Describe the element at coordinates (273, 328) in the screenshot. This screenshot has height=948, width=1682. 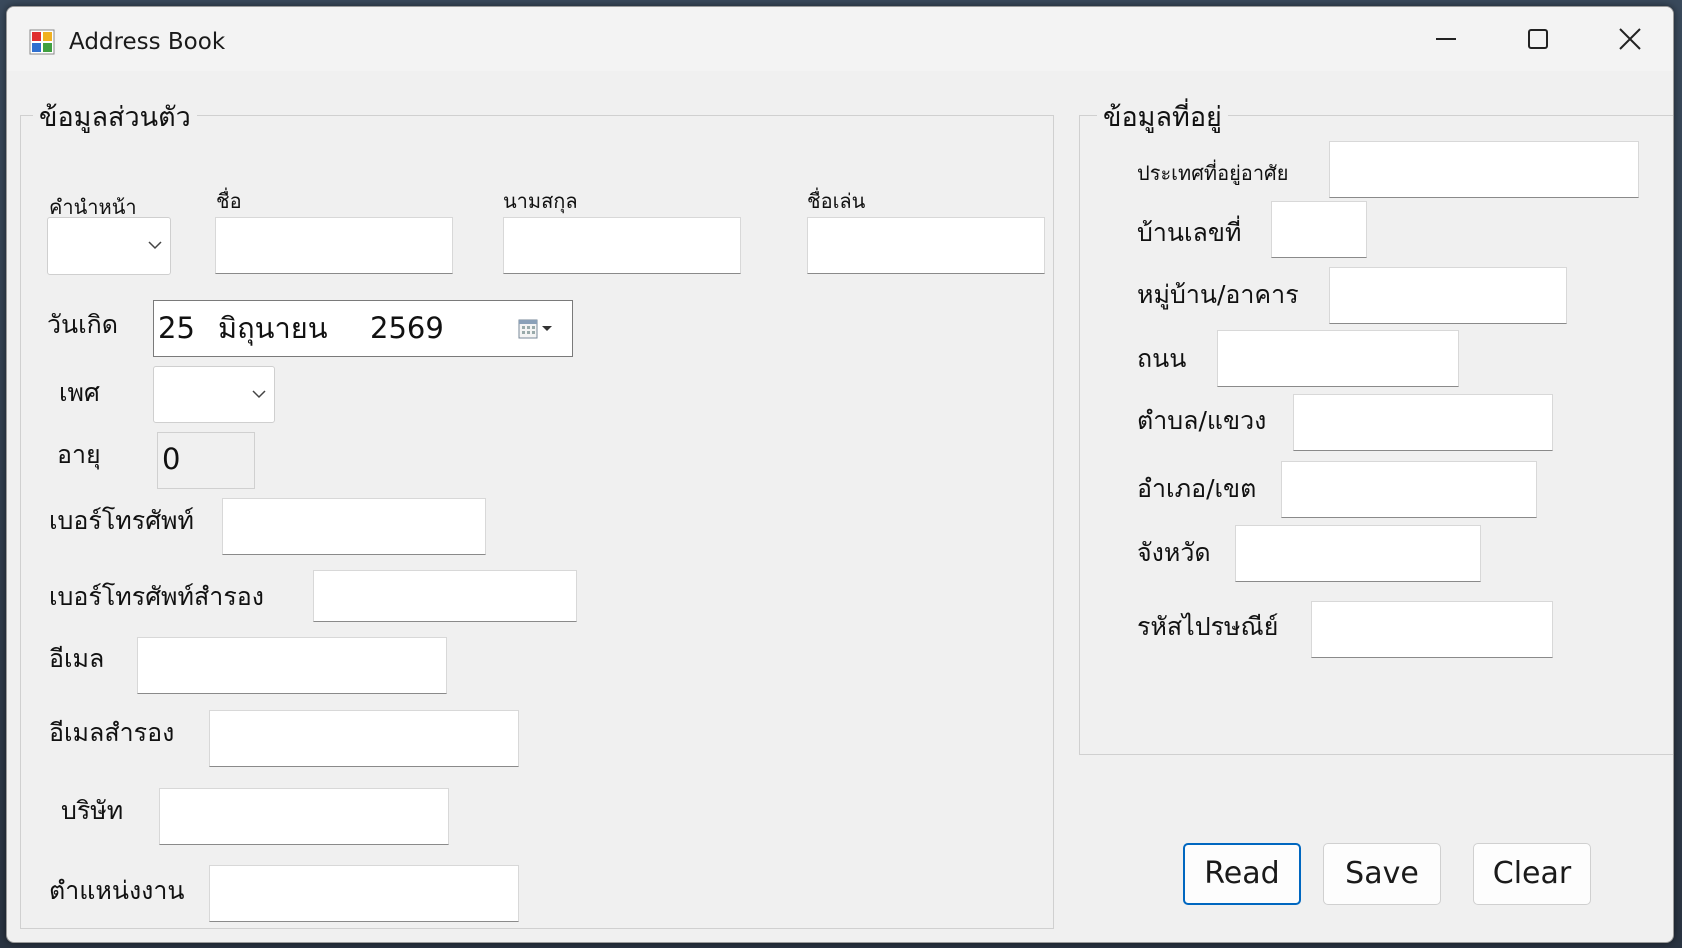
I see `birthdate-month: มิถุนายน` at that location.